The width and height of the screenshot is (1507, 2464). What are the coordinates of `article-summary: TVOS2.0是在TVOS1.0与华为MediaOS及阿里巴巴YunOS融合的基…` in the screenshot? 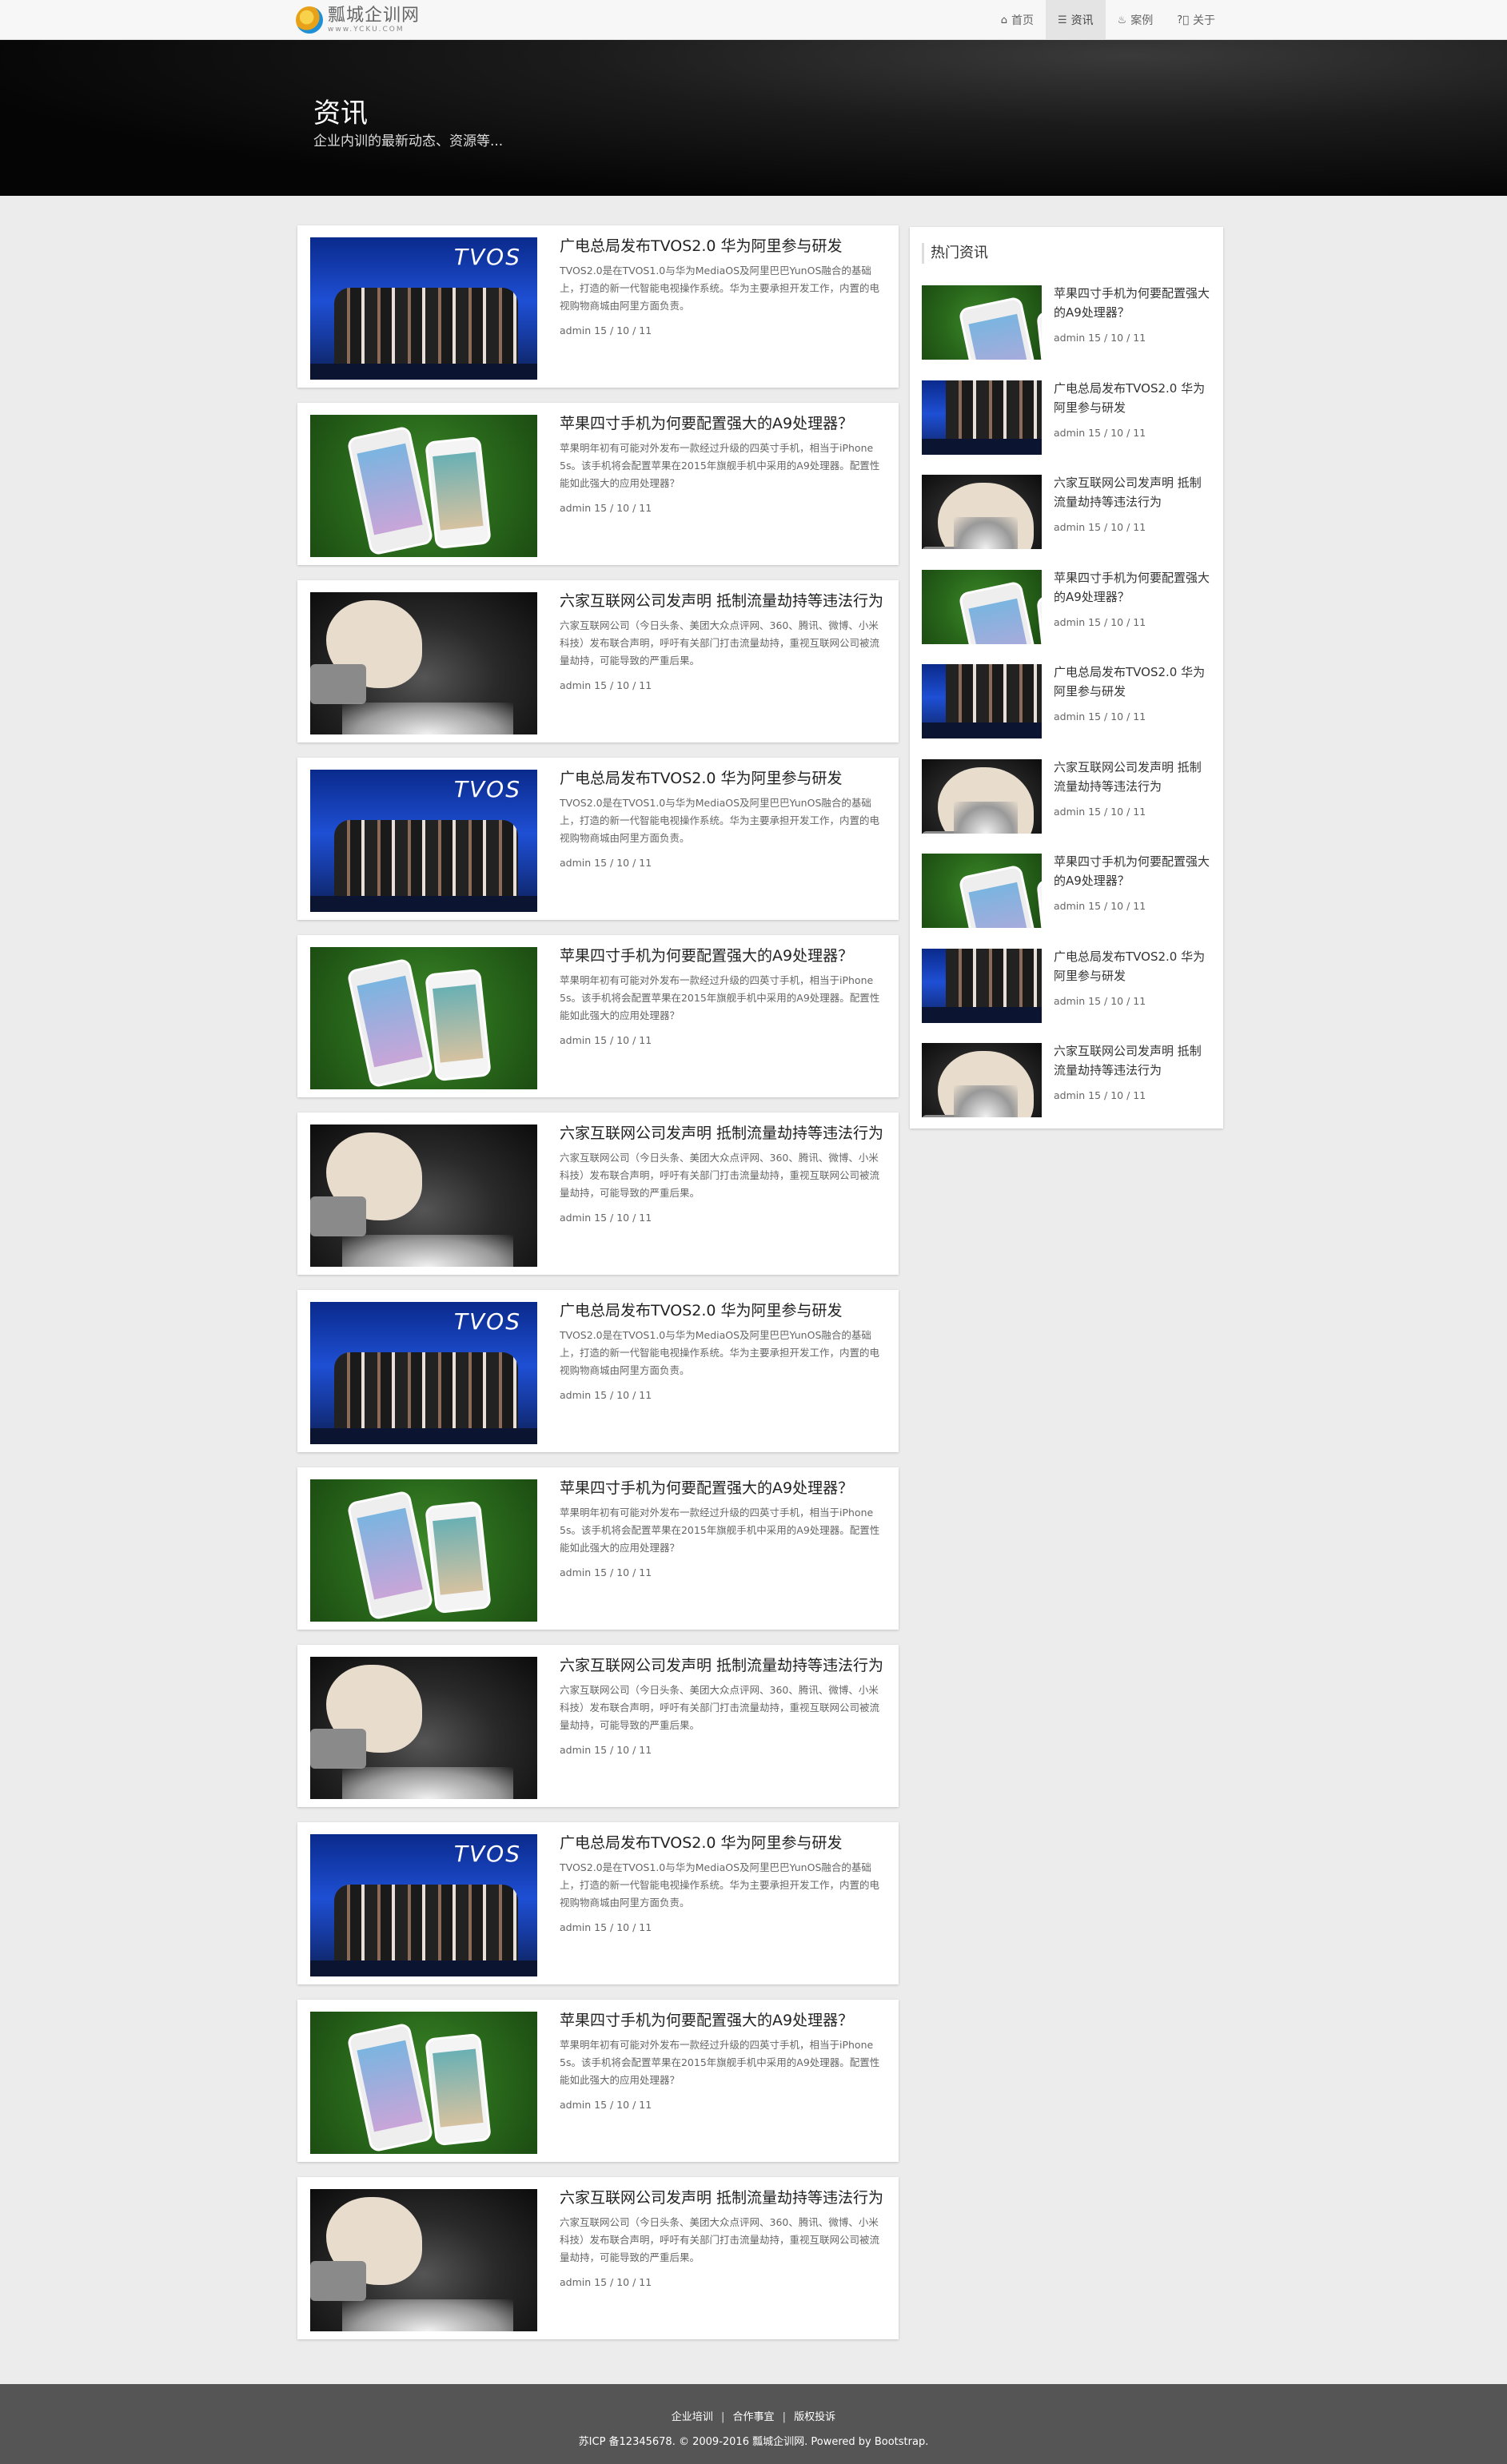 It's located at (720, 1352).